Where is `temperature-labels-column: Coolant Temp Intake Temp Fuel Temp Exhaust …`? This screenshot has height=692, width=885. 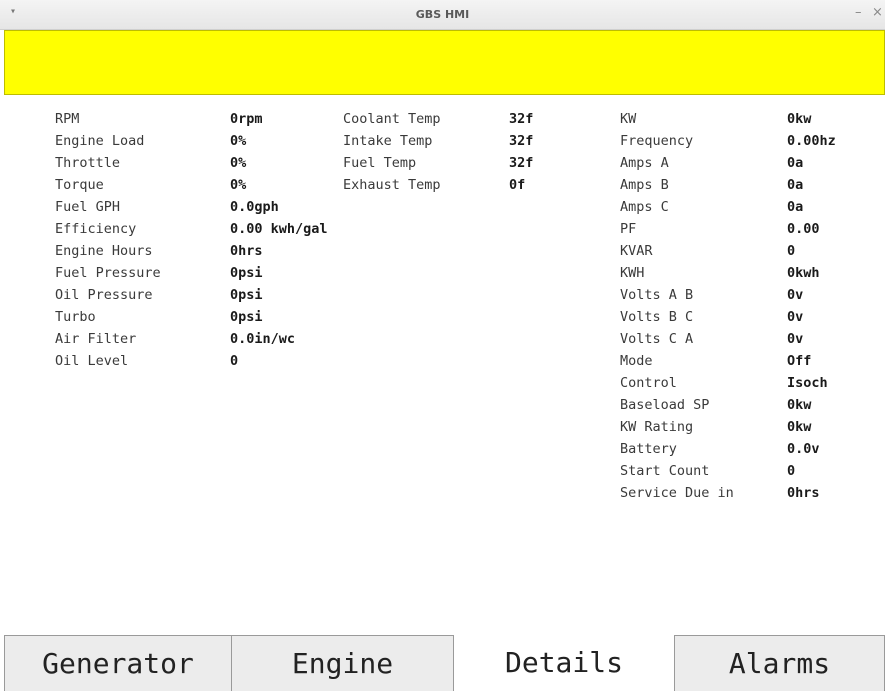 temperature-labels-column: Coolant Temp Intake Temp Fuel Temp Exhaust … is located at coordinates (392, 152).